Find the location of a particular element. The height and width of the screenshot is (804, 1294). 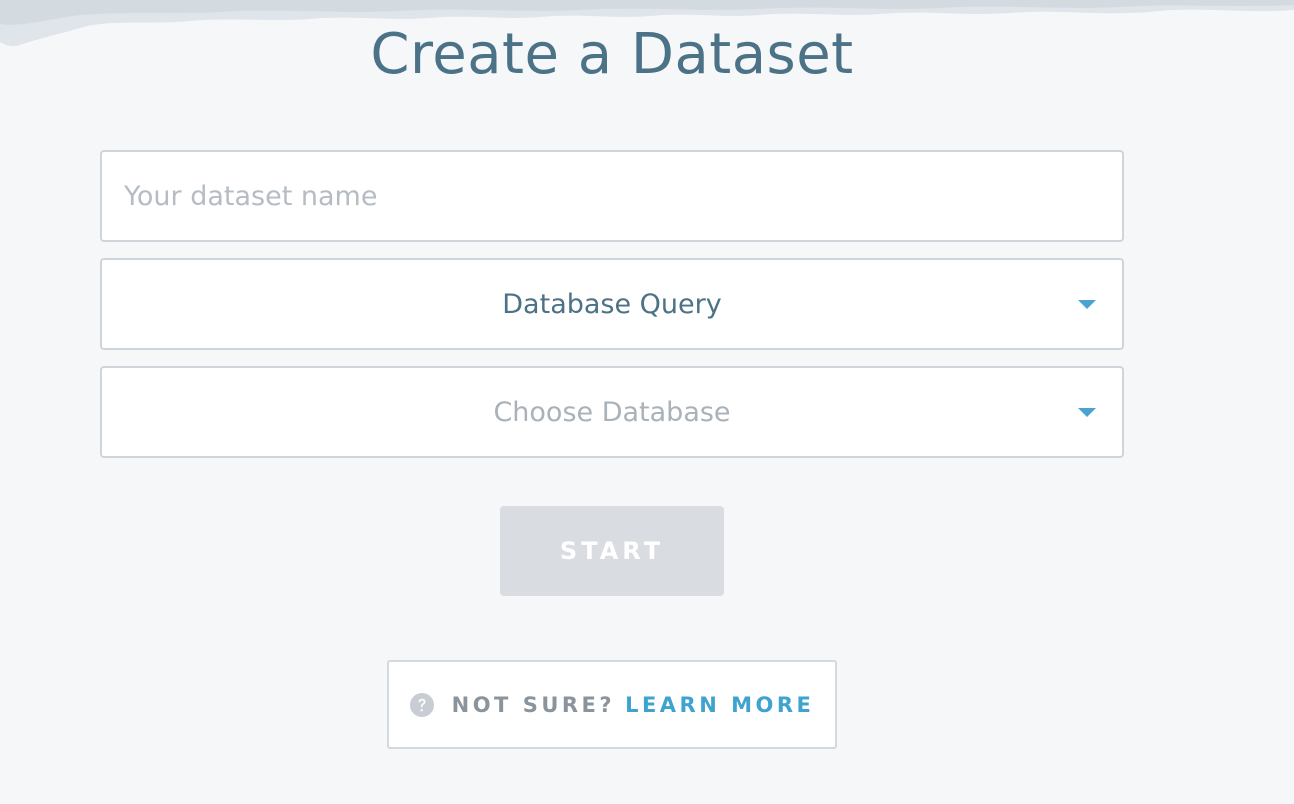

question-circle-icon is located at coordinates (421, 704).